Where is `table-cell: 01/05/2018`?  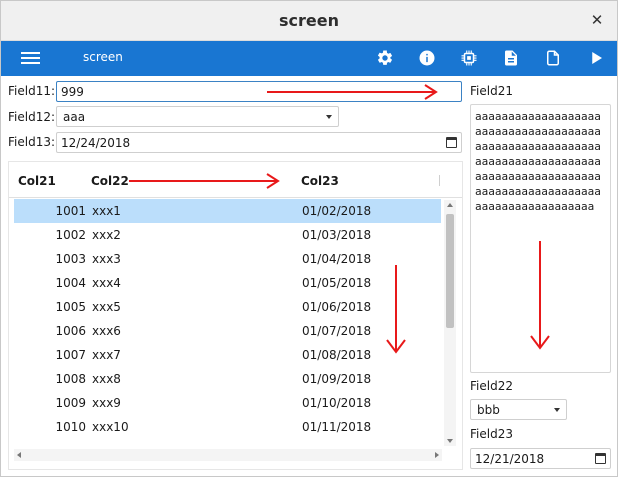 table-cell: 01/05/2018 is located at coordinates (337, 283).